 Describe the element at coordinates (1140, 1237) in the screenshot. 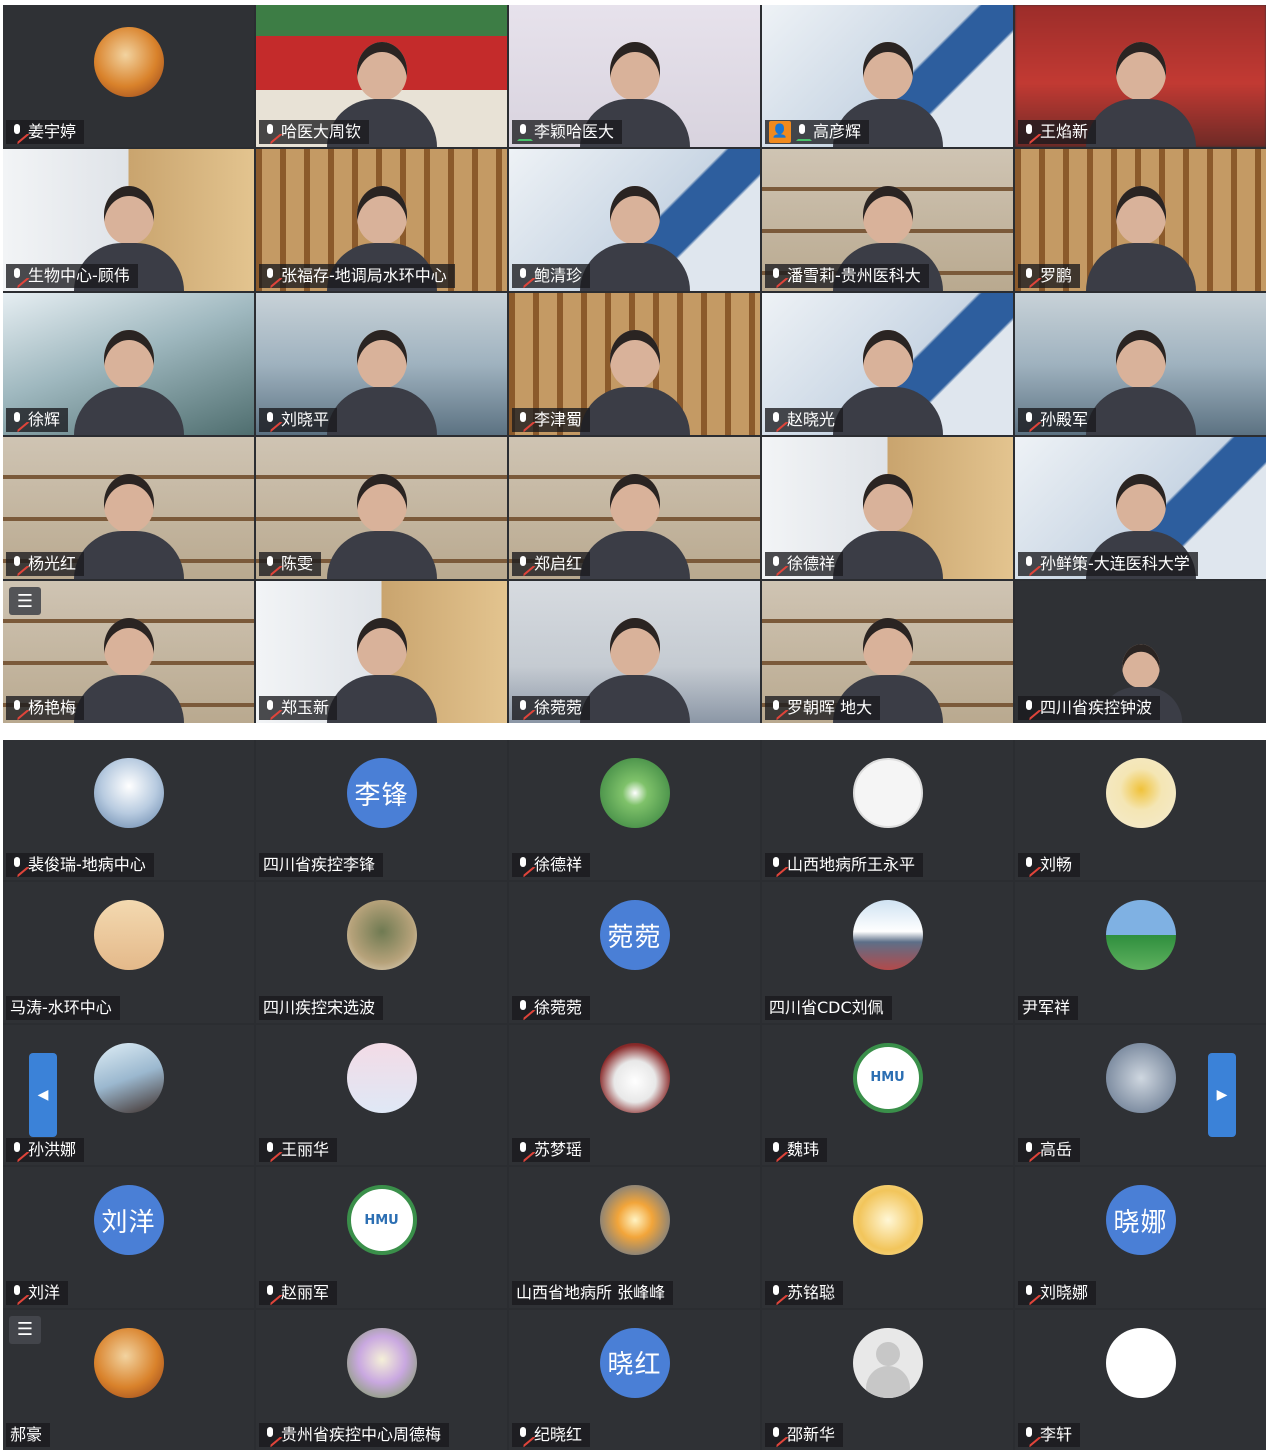

I see `avatar-tile: 晓娜 刘晓娜` at that location.